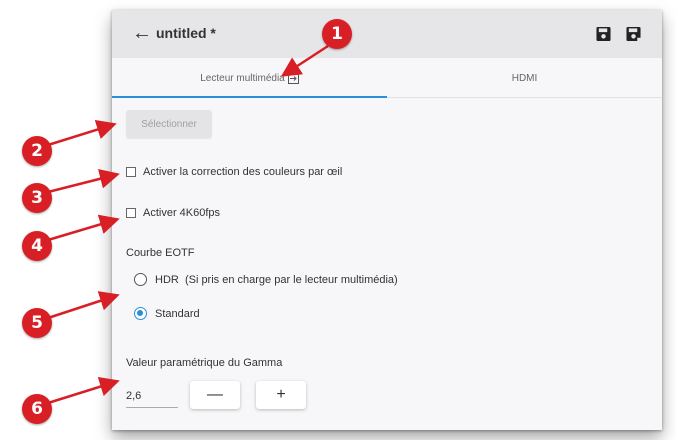 The height and width of the screenshot is (440, 676). Describe the element at coordinates (152, 396) in the screenshot. I see `gamma-value-input` at that location.